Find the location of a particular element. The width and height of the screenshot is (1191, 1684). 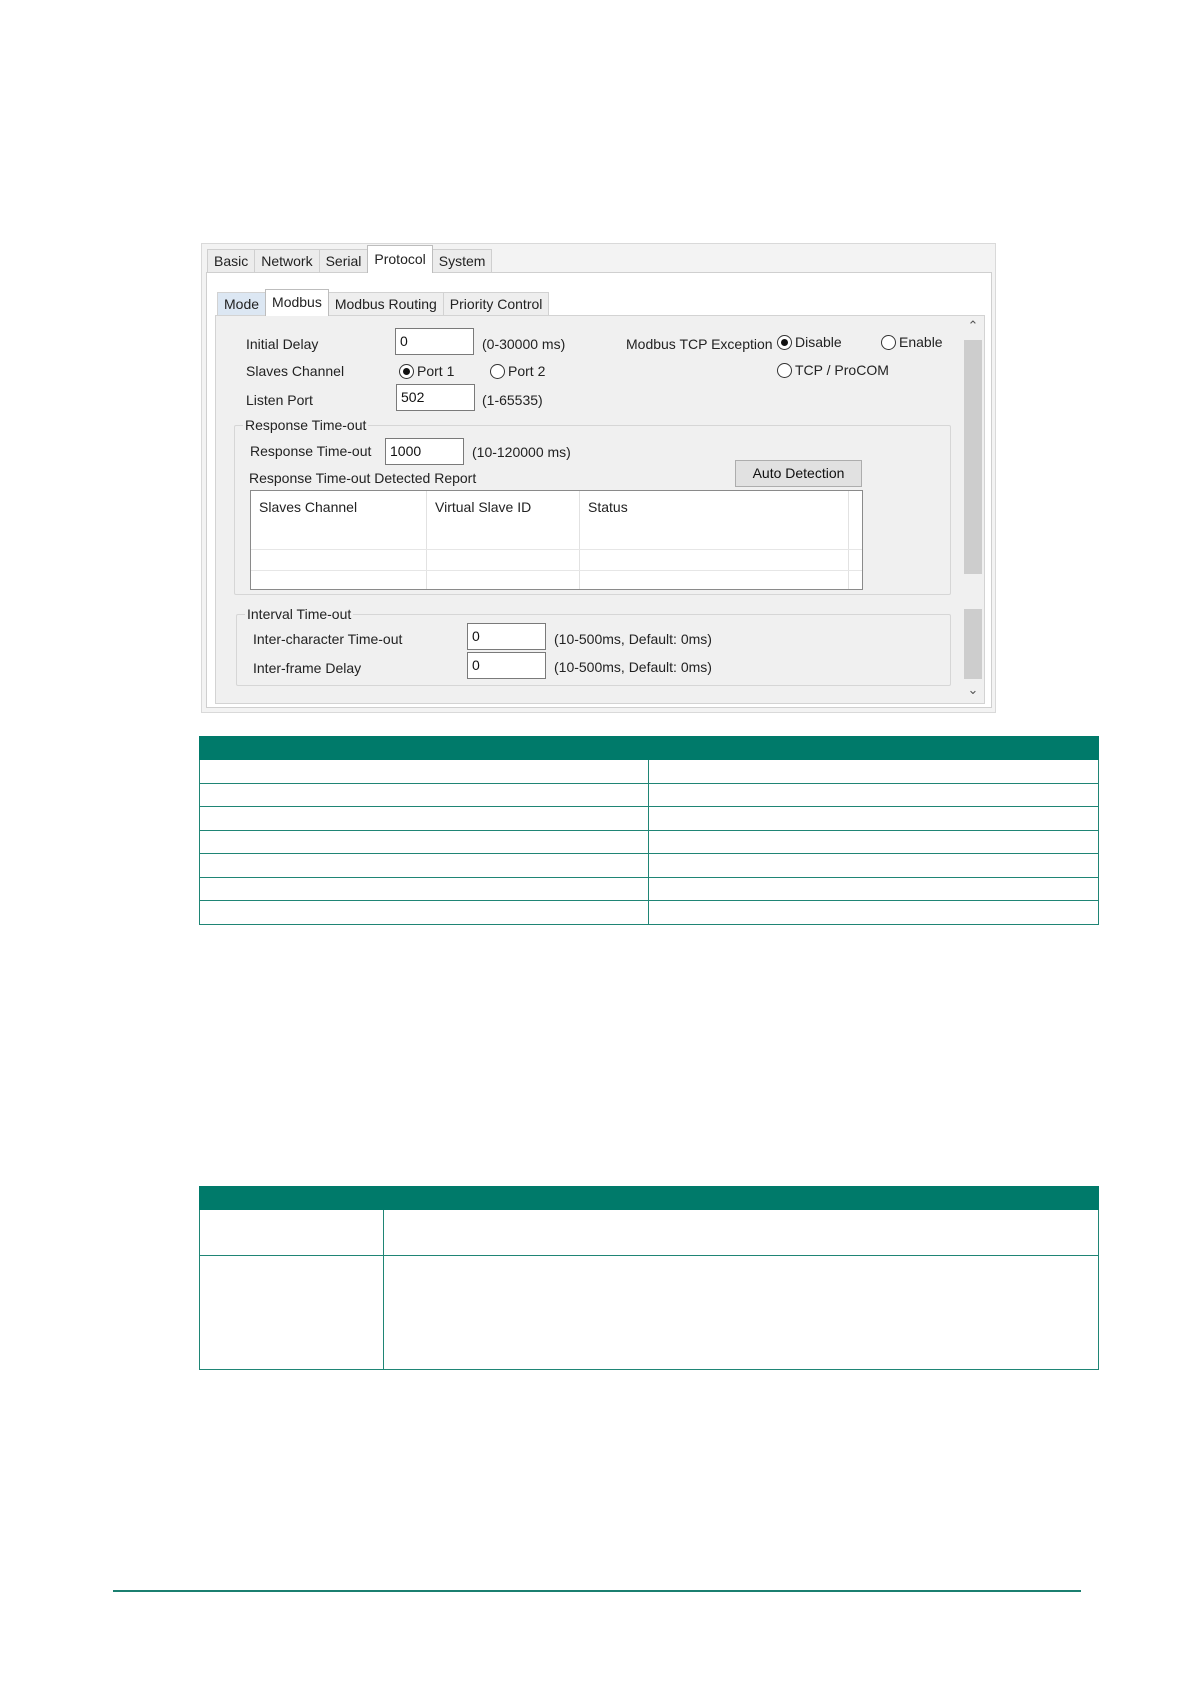

subtab-modbus-routing: Modbus Routing is located at coordinates (385, 304).